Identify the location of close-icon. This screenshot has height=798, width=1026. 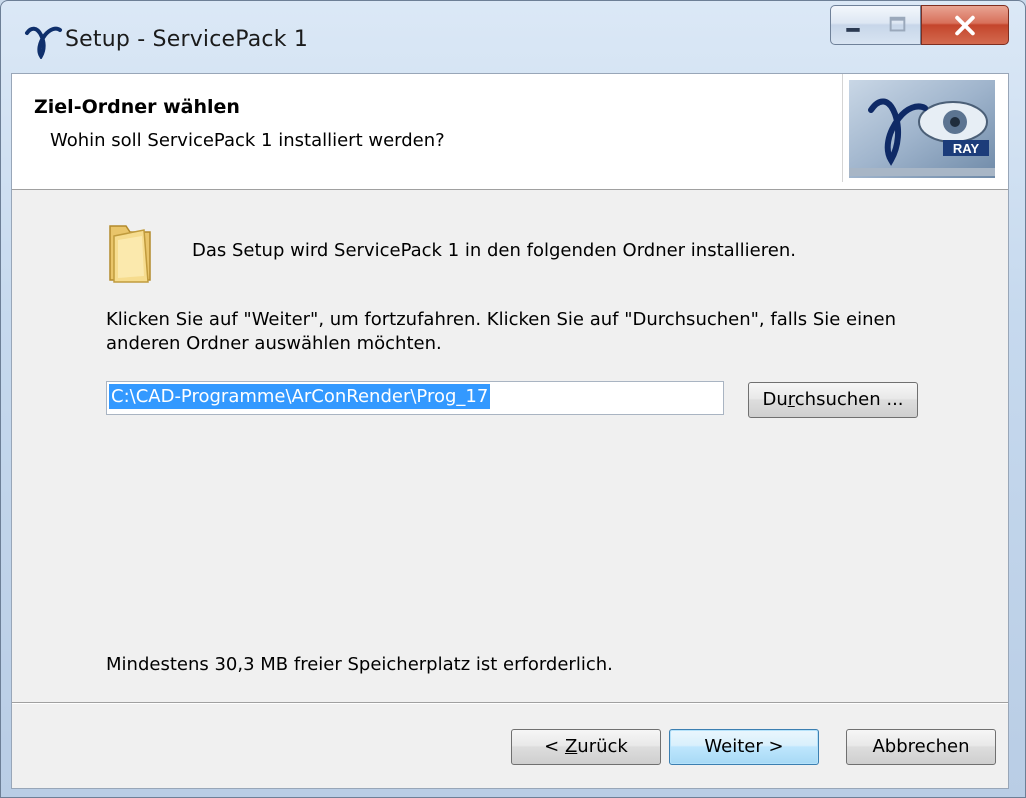
(965, 25).